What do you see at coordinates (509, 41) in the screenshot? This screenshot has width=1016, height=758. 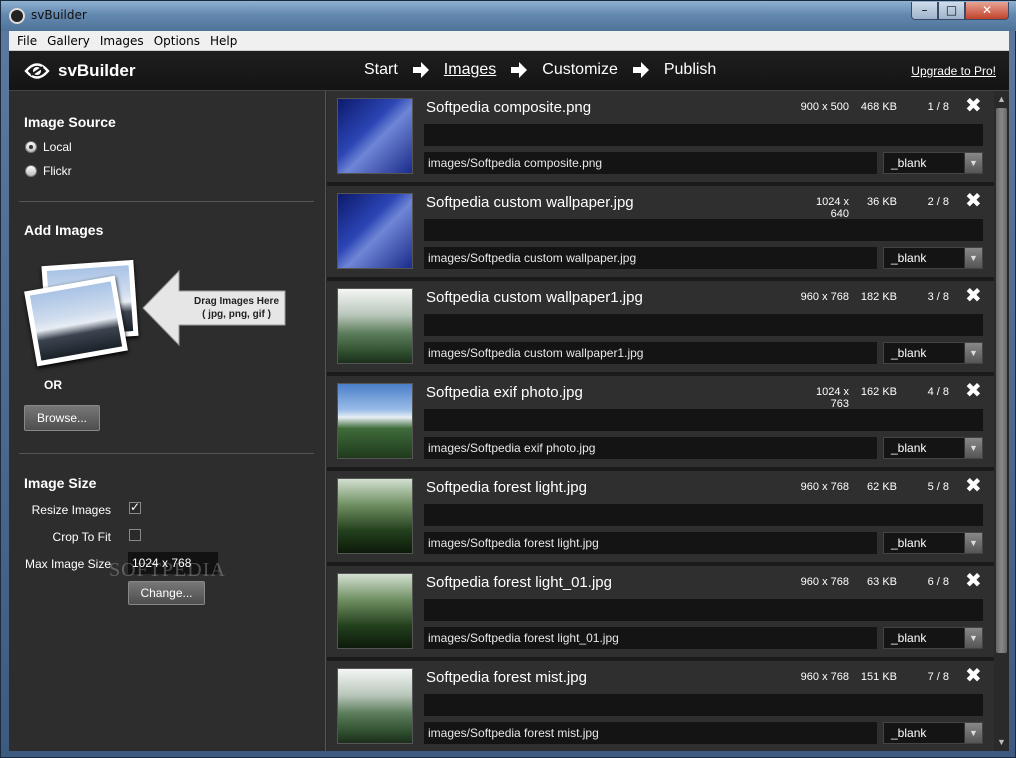 I see `menu-bar: File Gallery Images Options Help` at bounding box center [509, 41].